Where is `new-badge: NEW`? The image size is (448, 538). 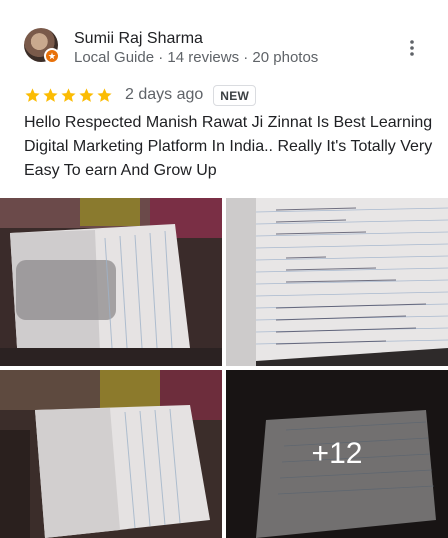
new-badge: NEW is located at coordinates (235, 95).